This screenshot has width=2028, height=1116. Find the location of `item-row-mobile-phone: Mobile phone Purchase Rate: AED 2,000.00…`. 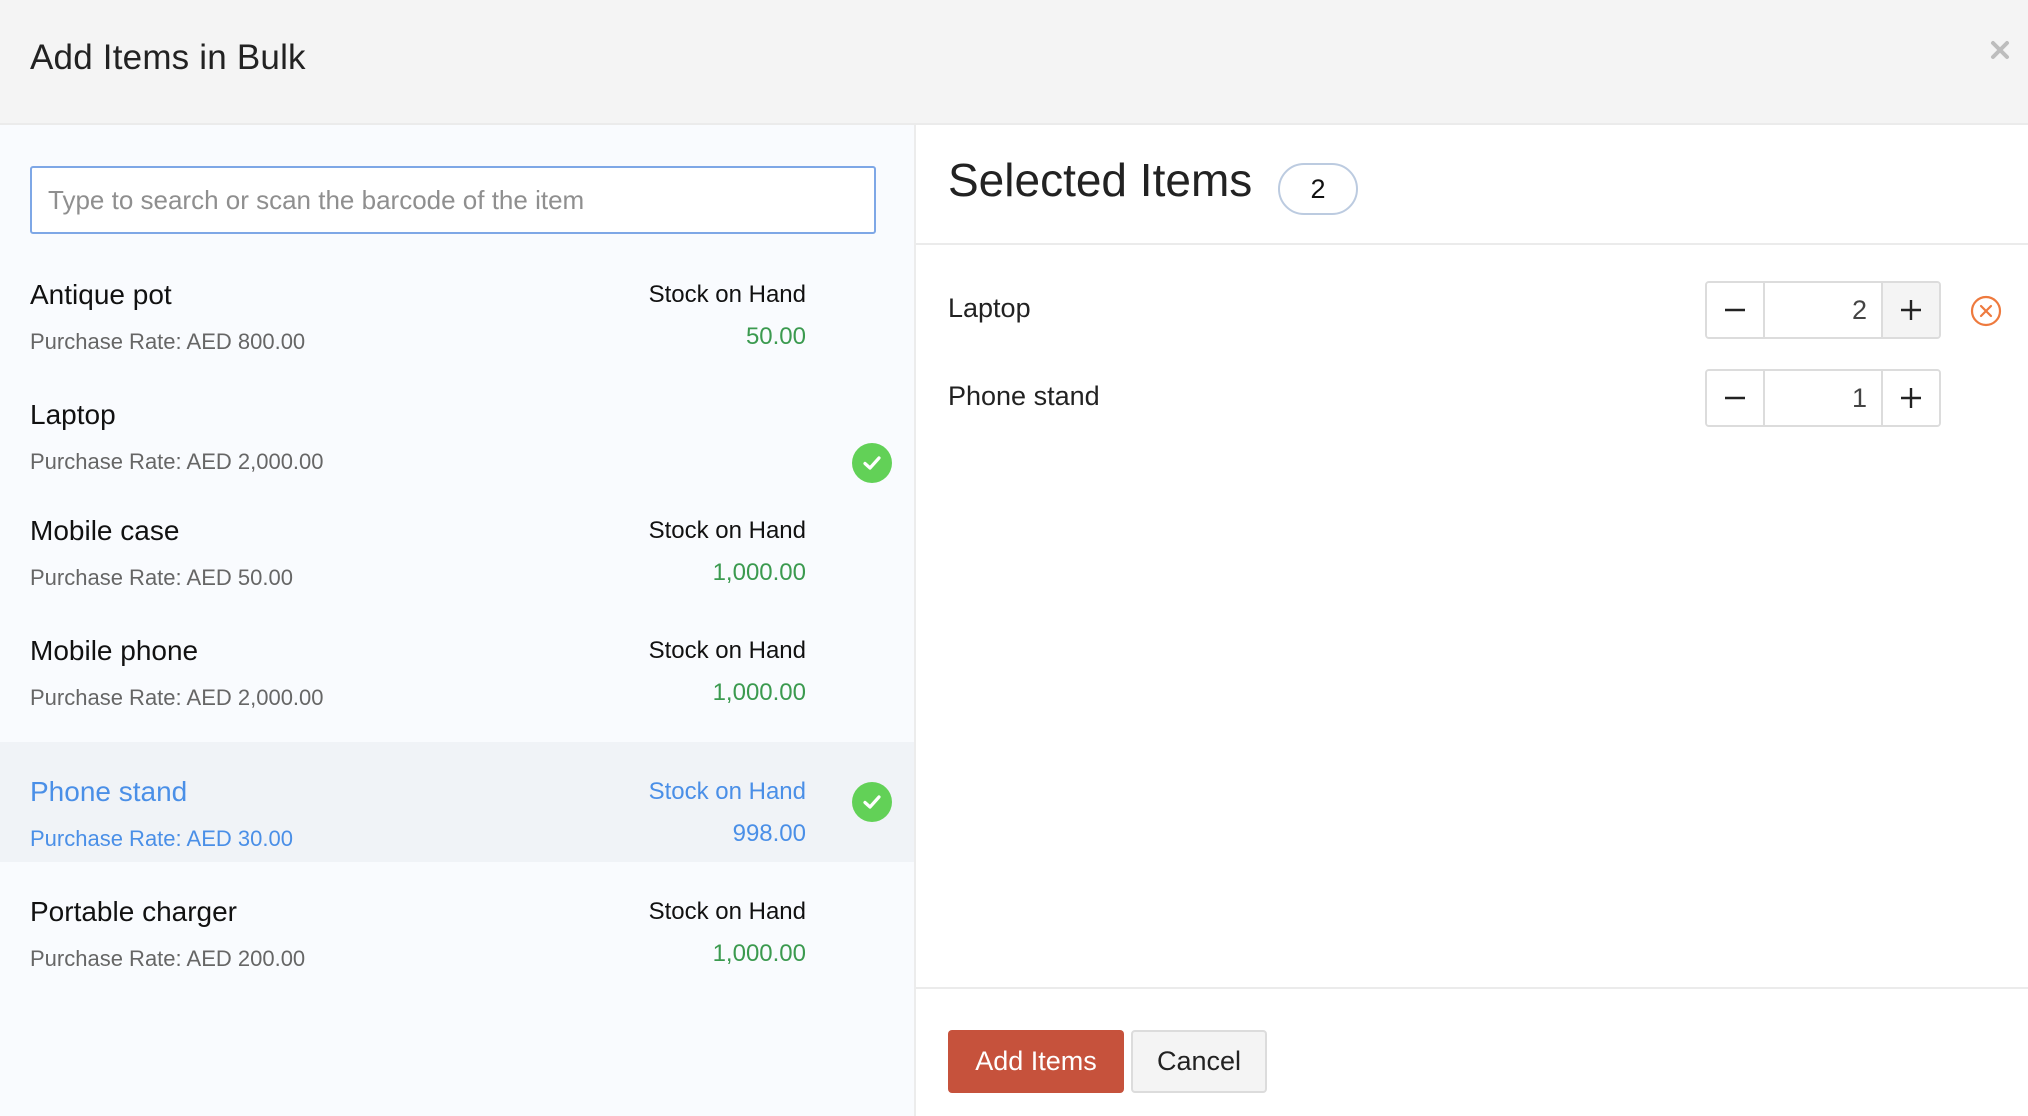

item-row-mobile-phone: Mobile phone Purchase Rate: AED 2,000.00… is located at coordinates (457, 661).